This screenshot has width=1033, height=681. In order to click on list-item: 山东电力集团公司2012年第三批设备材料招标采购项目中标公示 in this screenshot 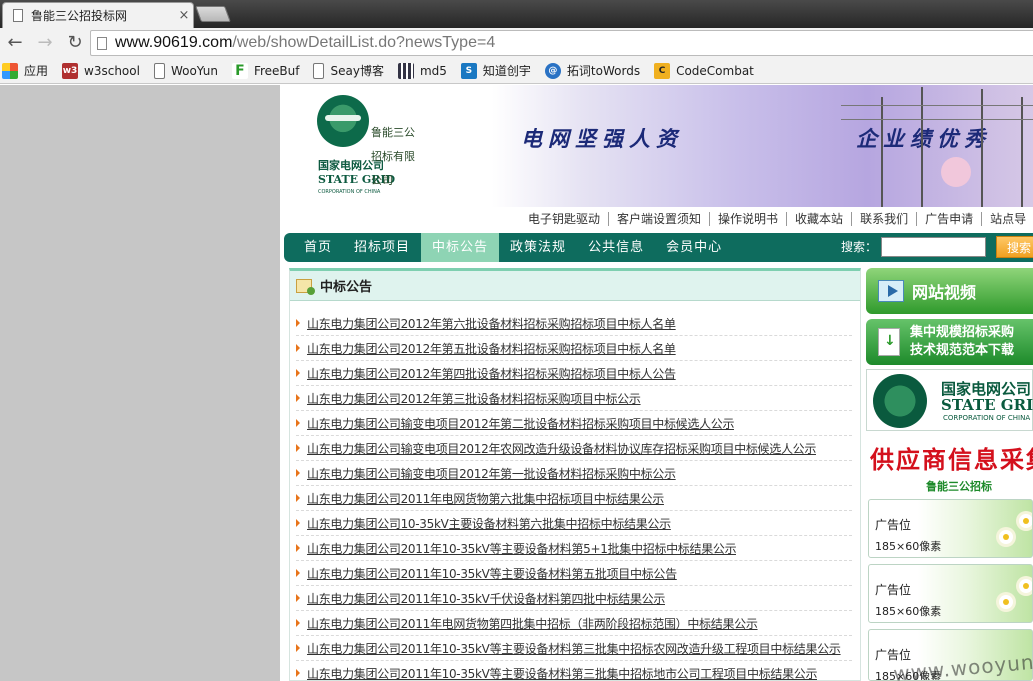, I will do `click(574, 398)`.